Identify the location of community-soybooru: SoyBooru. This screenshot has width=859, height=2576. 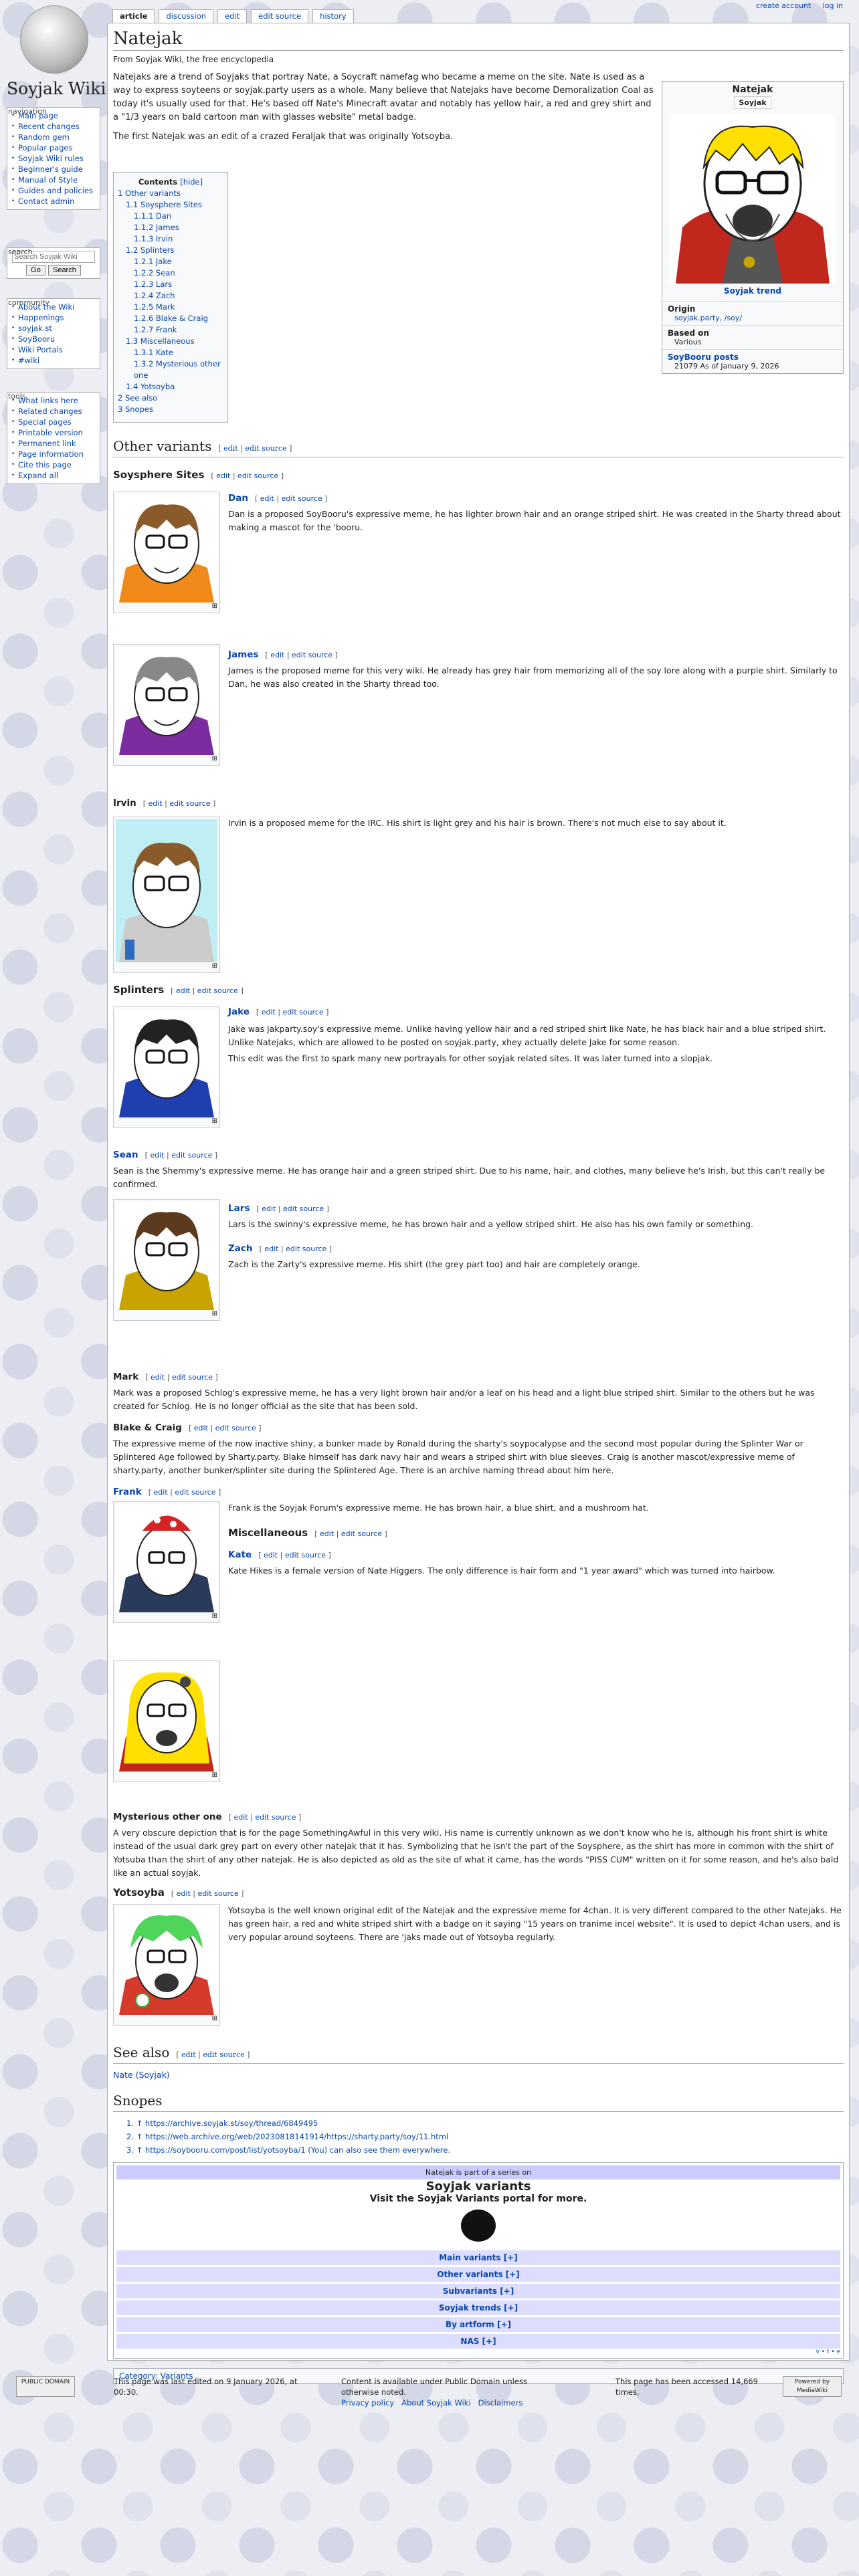
(54, 339).